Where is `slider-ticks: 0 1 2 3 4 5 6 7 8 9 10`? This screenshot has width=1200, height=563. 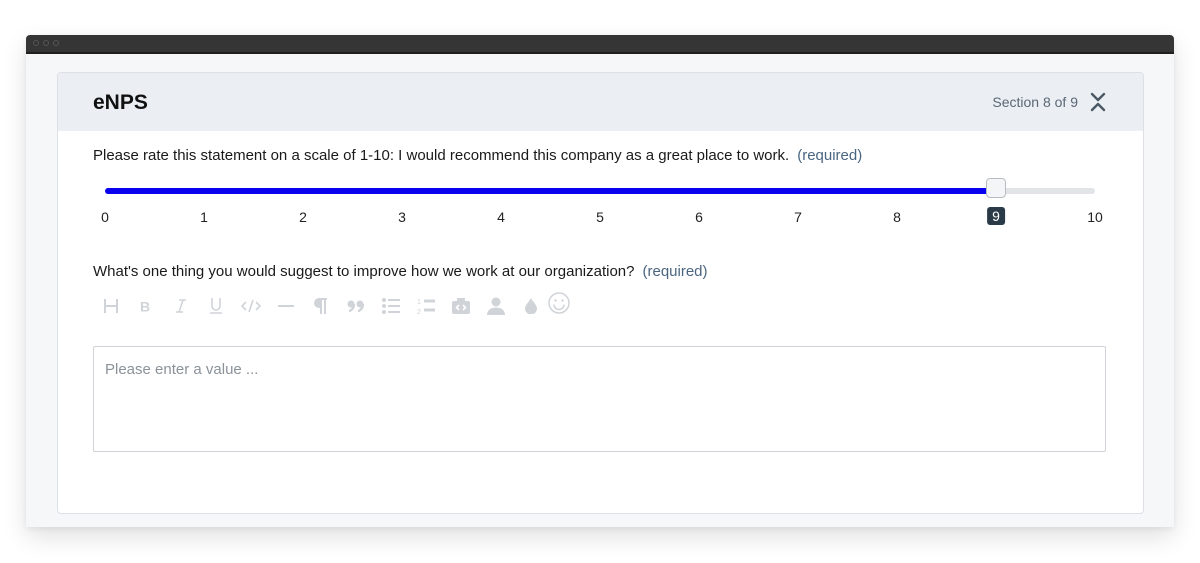 slider-ticks: 0 1 2 3 4 5 6 7 8 9 10 is located at coordinates (602, 217).